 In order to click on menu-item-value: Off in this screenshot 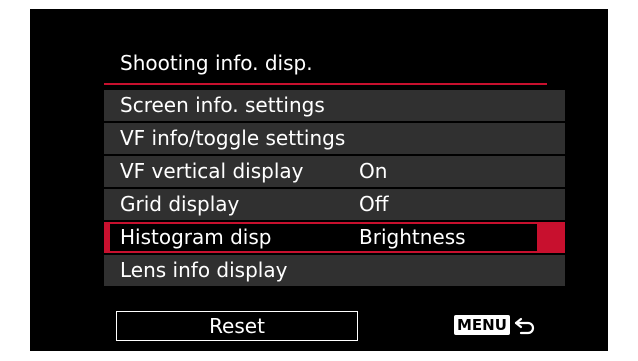, I will do `click(374, 204)`.